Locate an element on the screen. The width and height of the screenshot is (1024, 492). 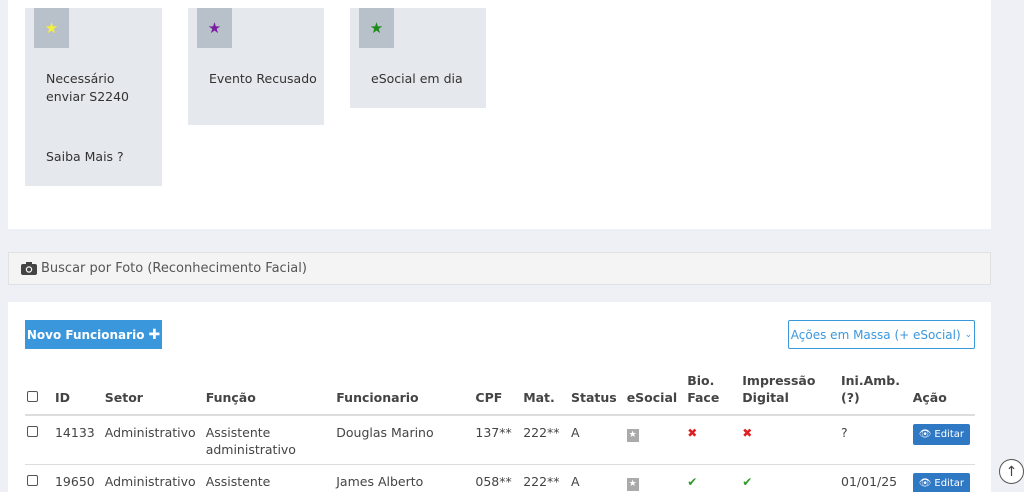
col-funcao: Função is located at coordinates (266, 394).